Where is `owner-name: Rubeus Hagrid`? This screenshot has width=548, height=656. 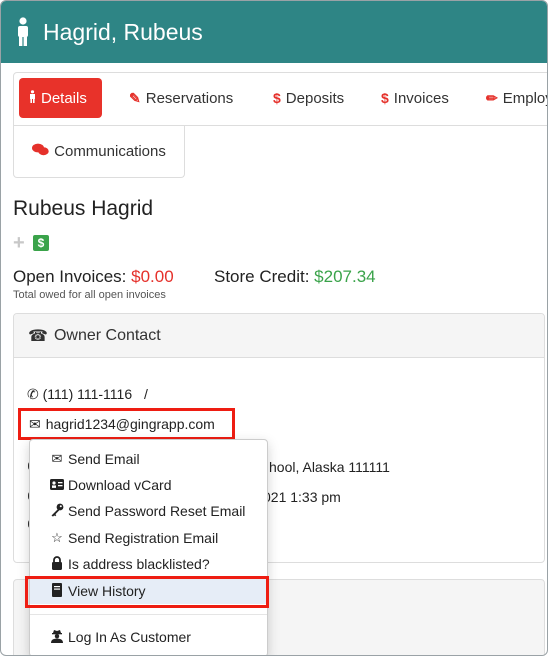
owner-name: Rubeus Hagrid is located at coordinates (83, 208).